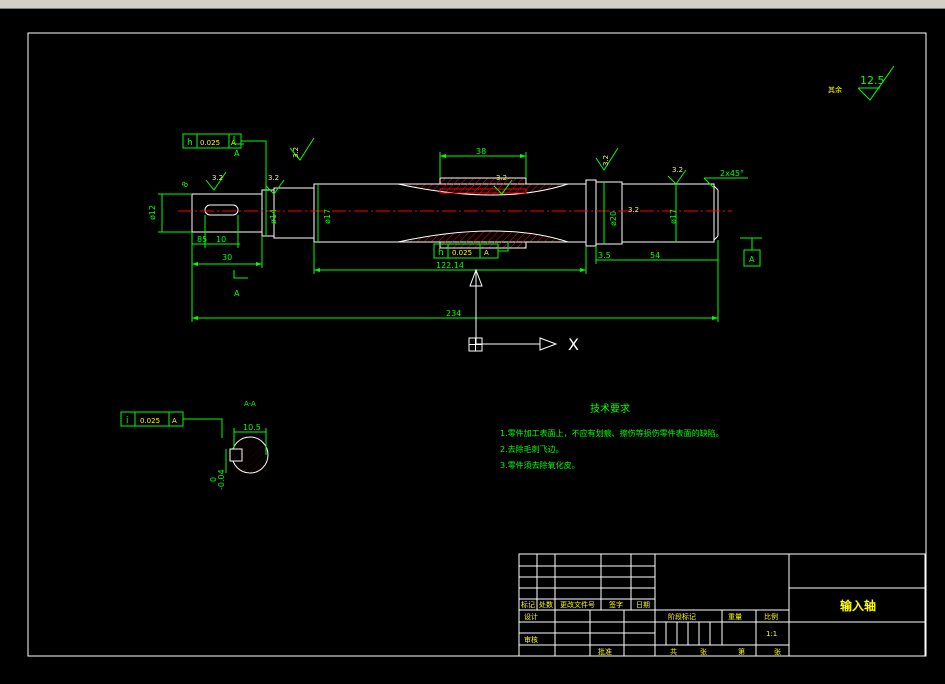 This screenshot has height=684, width=945. Describe the element at coordinates (858, 605) in the screenshot. I see `tb-part-name: 输入轴` at that location.